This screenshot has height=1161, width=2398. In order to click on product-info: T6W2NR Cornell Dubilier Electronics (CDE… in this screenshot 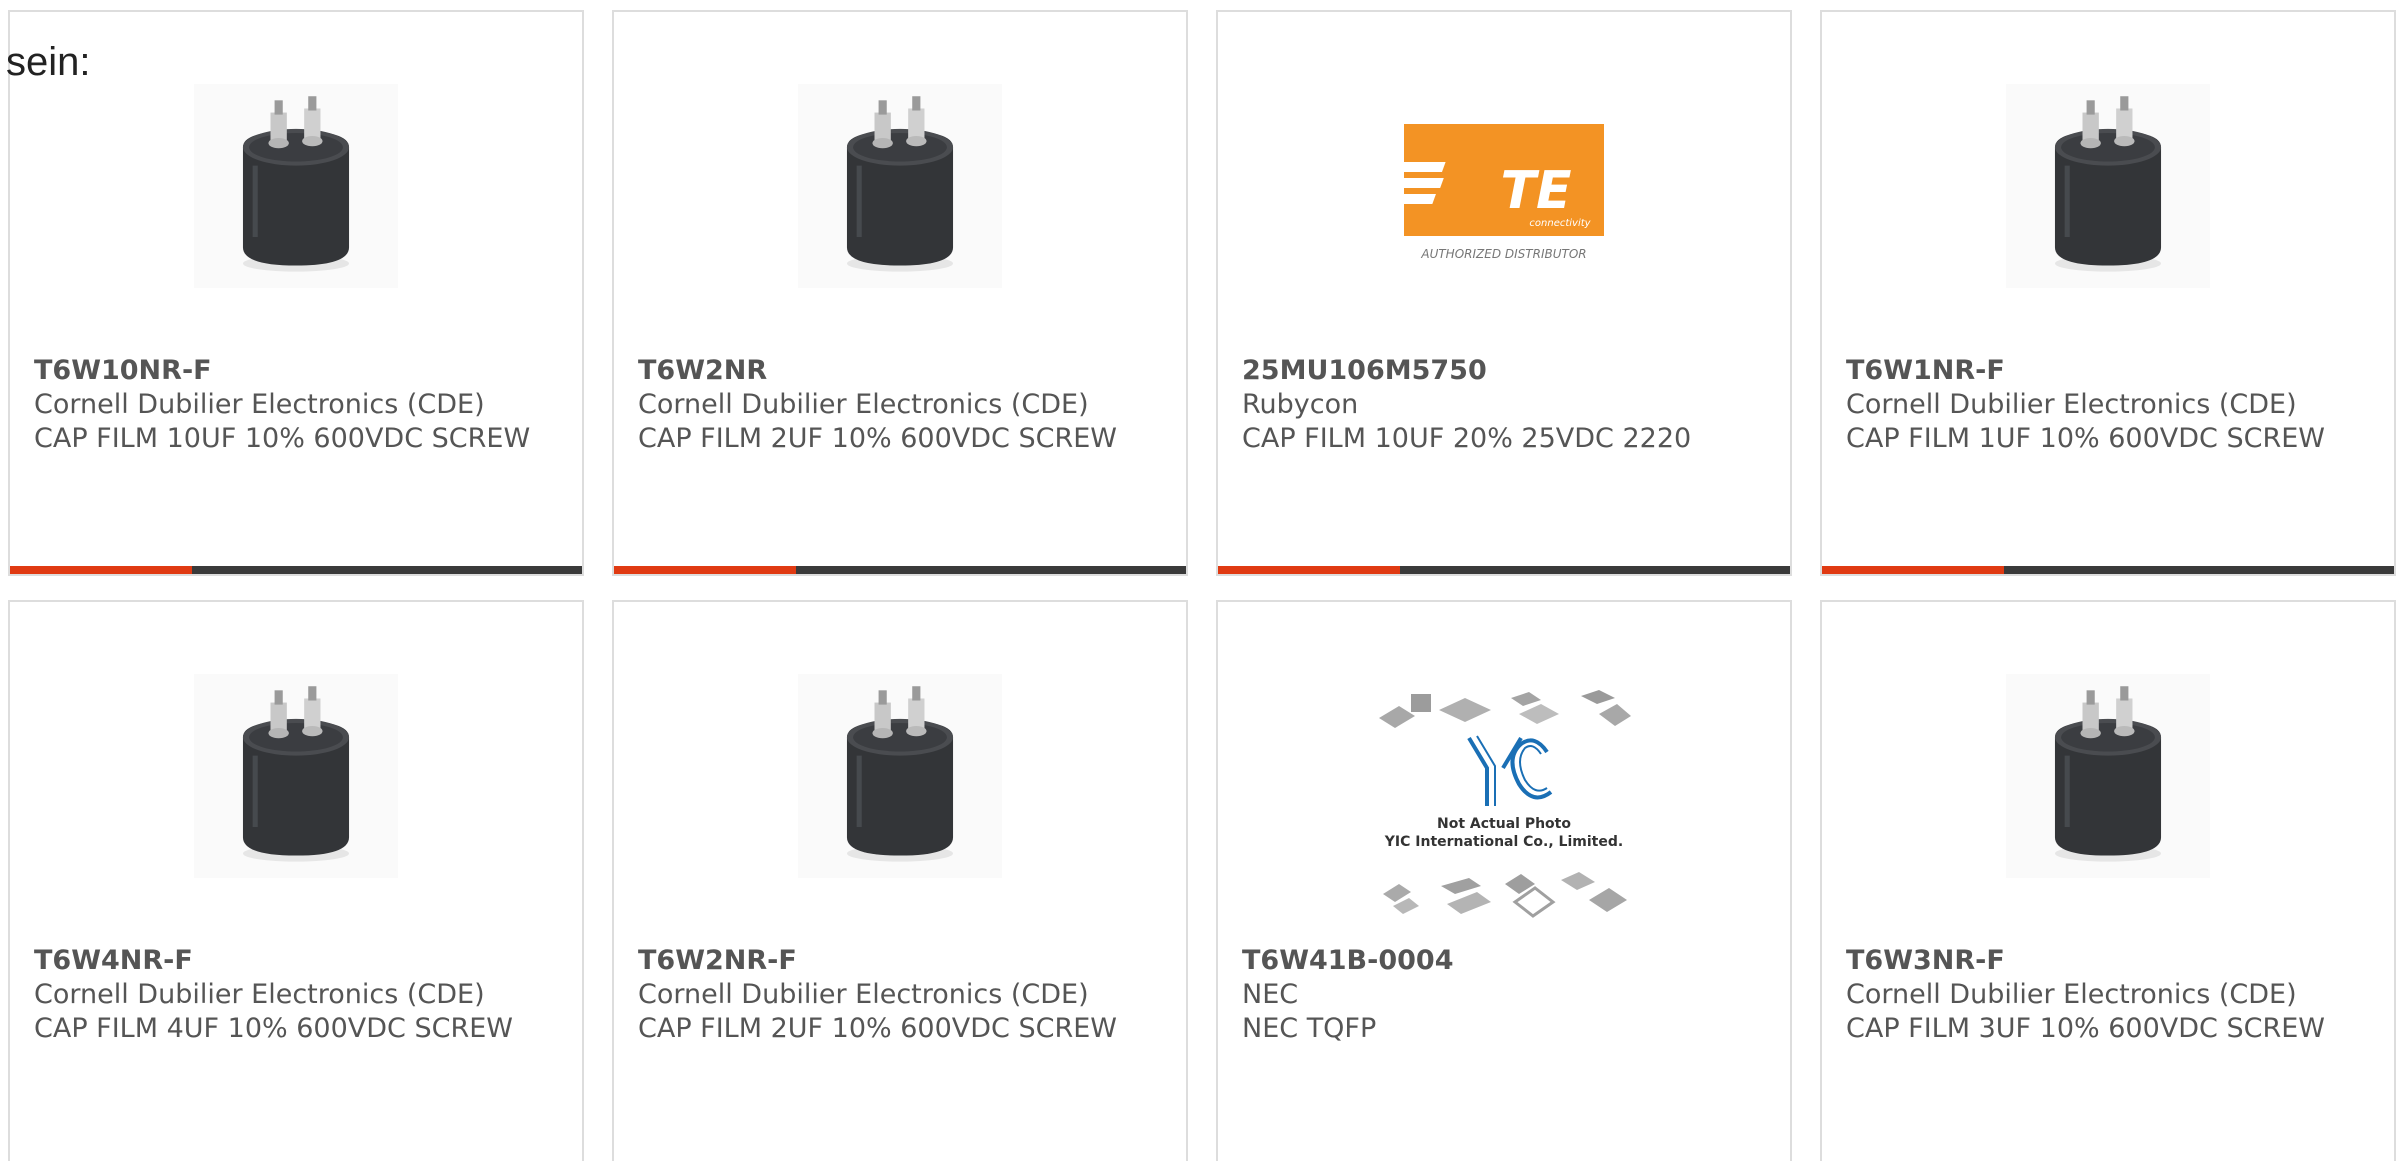, I will do `click(902, 405)`.